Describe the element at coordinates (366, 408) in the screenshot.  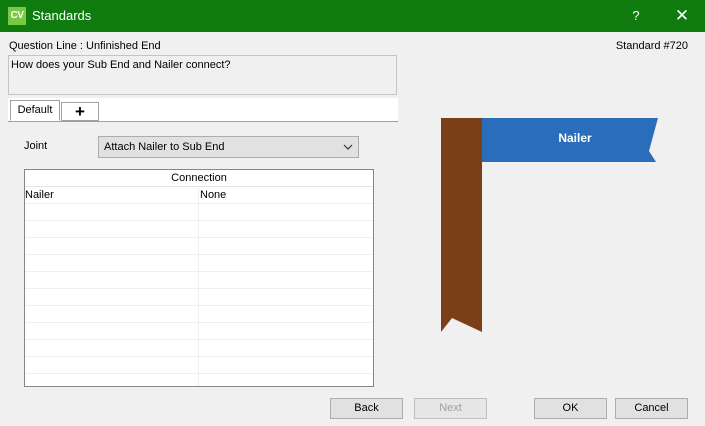
I see `back-button: Back` at that location.